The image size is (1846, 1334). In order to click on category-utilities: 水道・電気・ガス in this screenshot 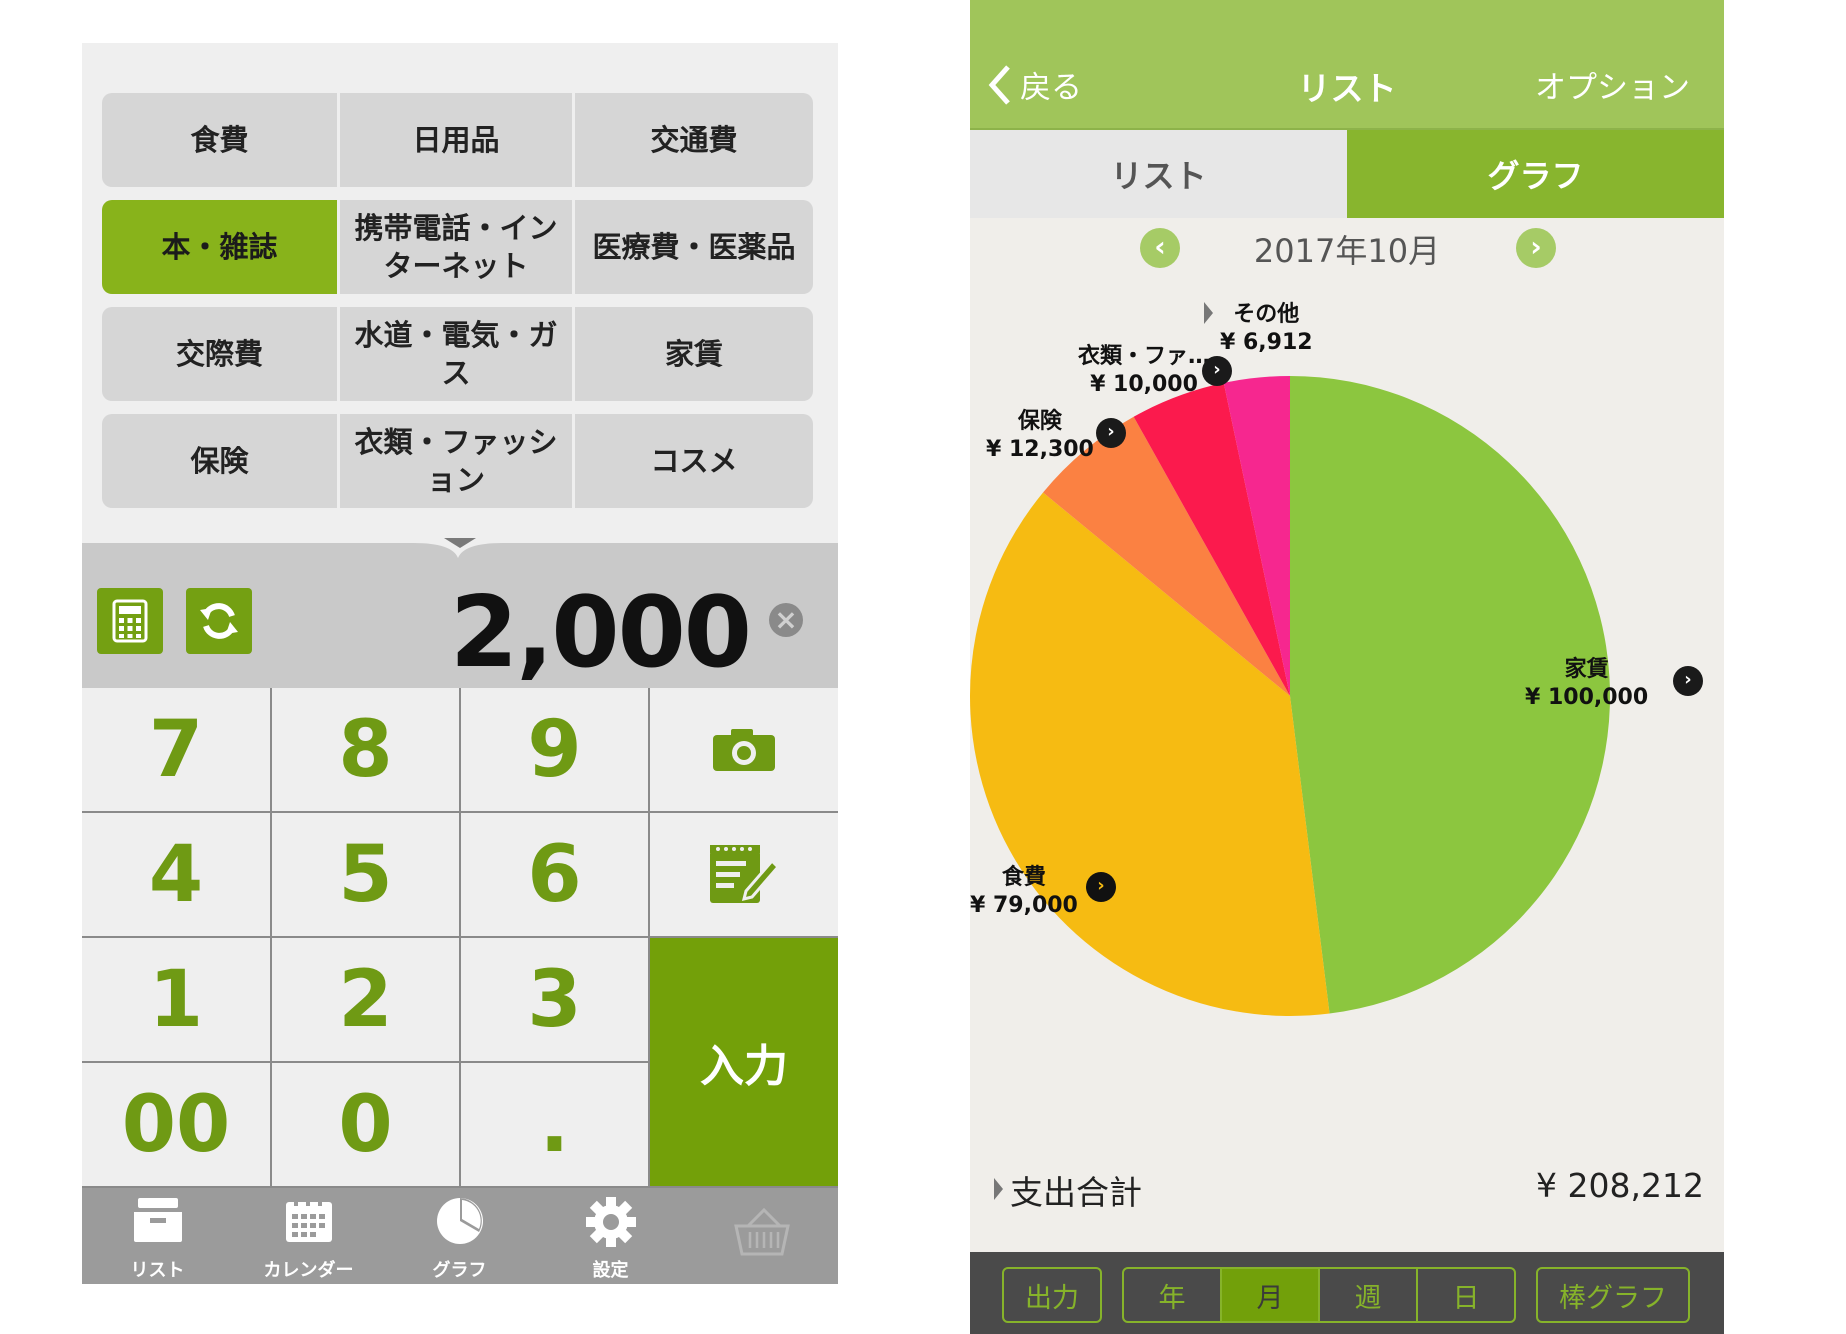, I will do `click(457, 354)`.